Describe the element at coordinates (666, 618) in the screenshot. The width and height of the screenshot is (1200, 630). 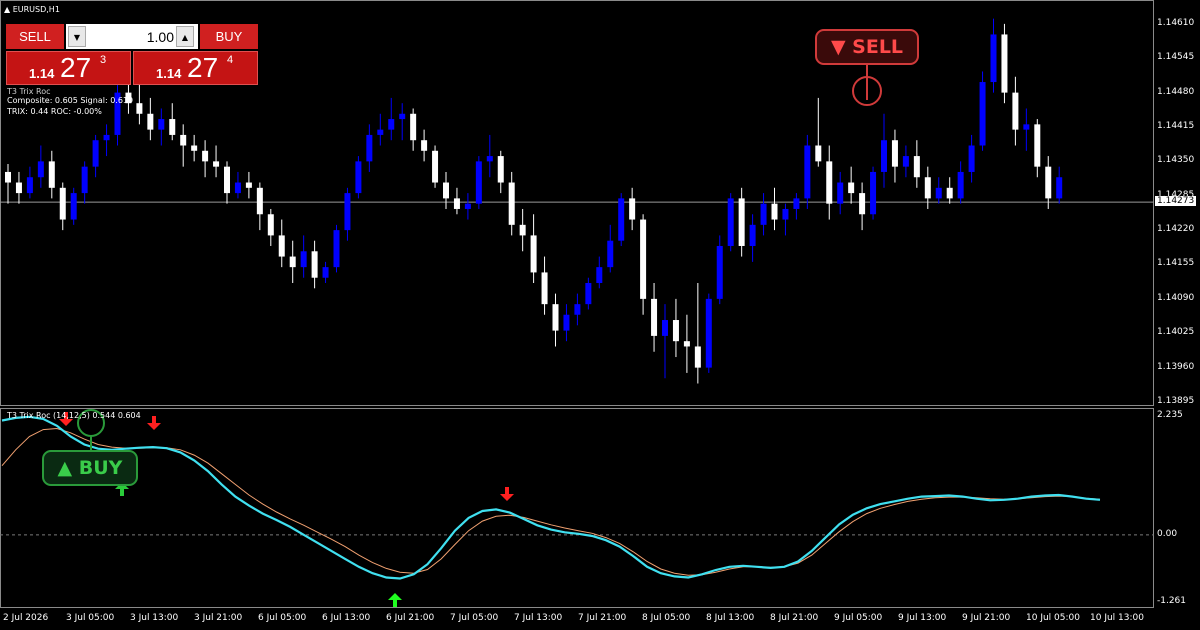
I see `time-axis-label: 8 Jul 05:00` at that location.